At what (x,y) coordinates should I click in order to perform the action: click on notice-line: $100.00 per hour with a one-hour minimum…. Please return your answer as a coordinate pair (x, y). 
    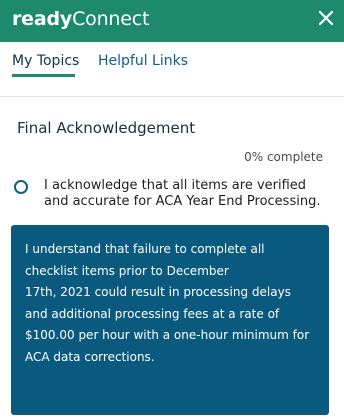
    Looking at the image, I should click on (167, 335).